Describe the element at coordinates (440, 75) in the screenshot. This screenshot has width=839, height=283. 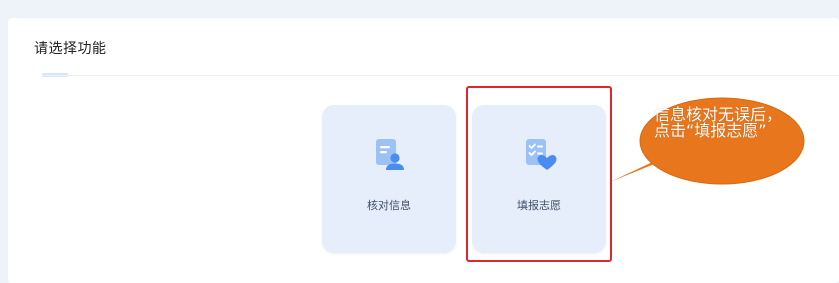
I see `divider` at that location.